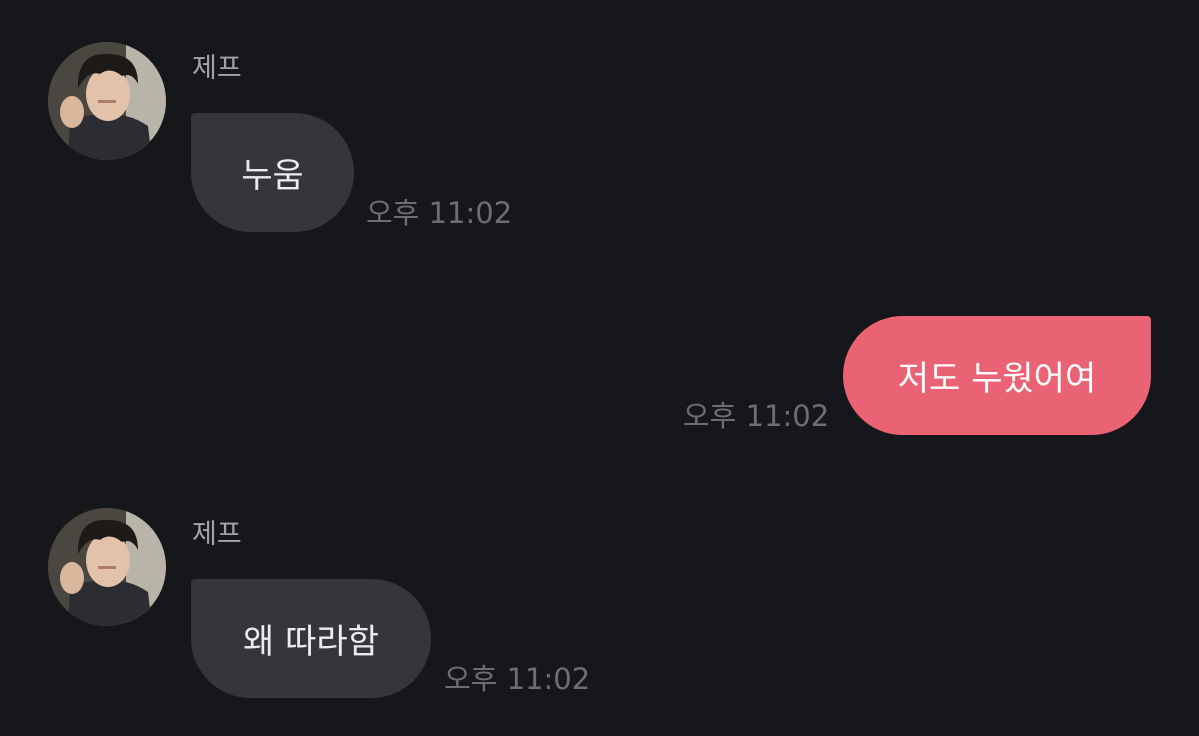  What do you see at coordinates (272, 172) in the screenshot?
I see `message-bubble: 누움` at bounding box center [272, 172].